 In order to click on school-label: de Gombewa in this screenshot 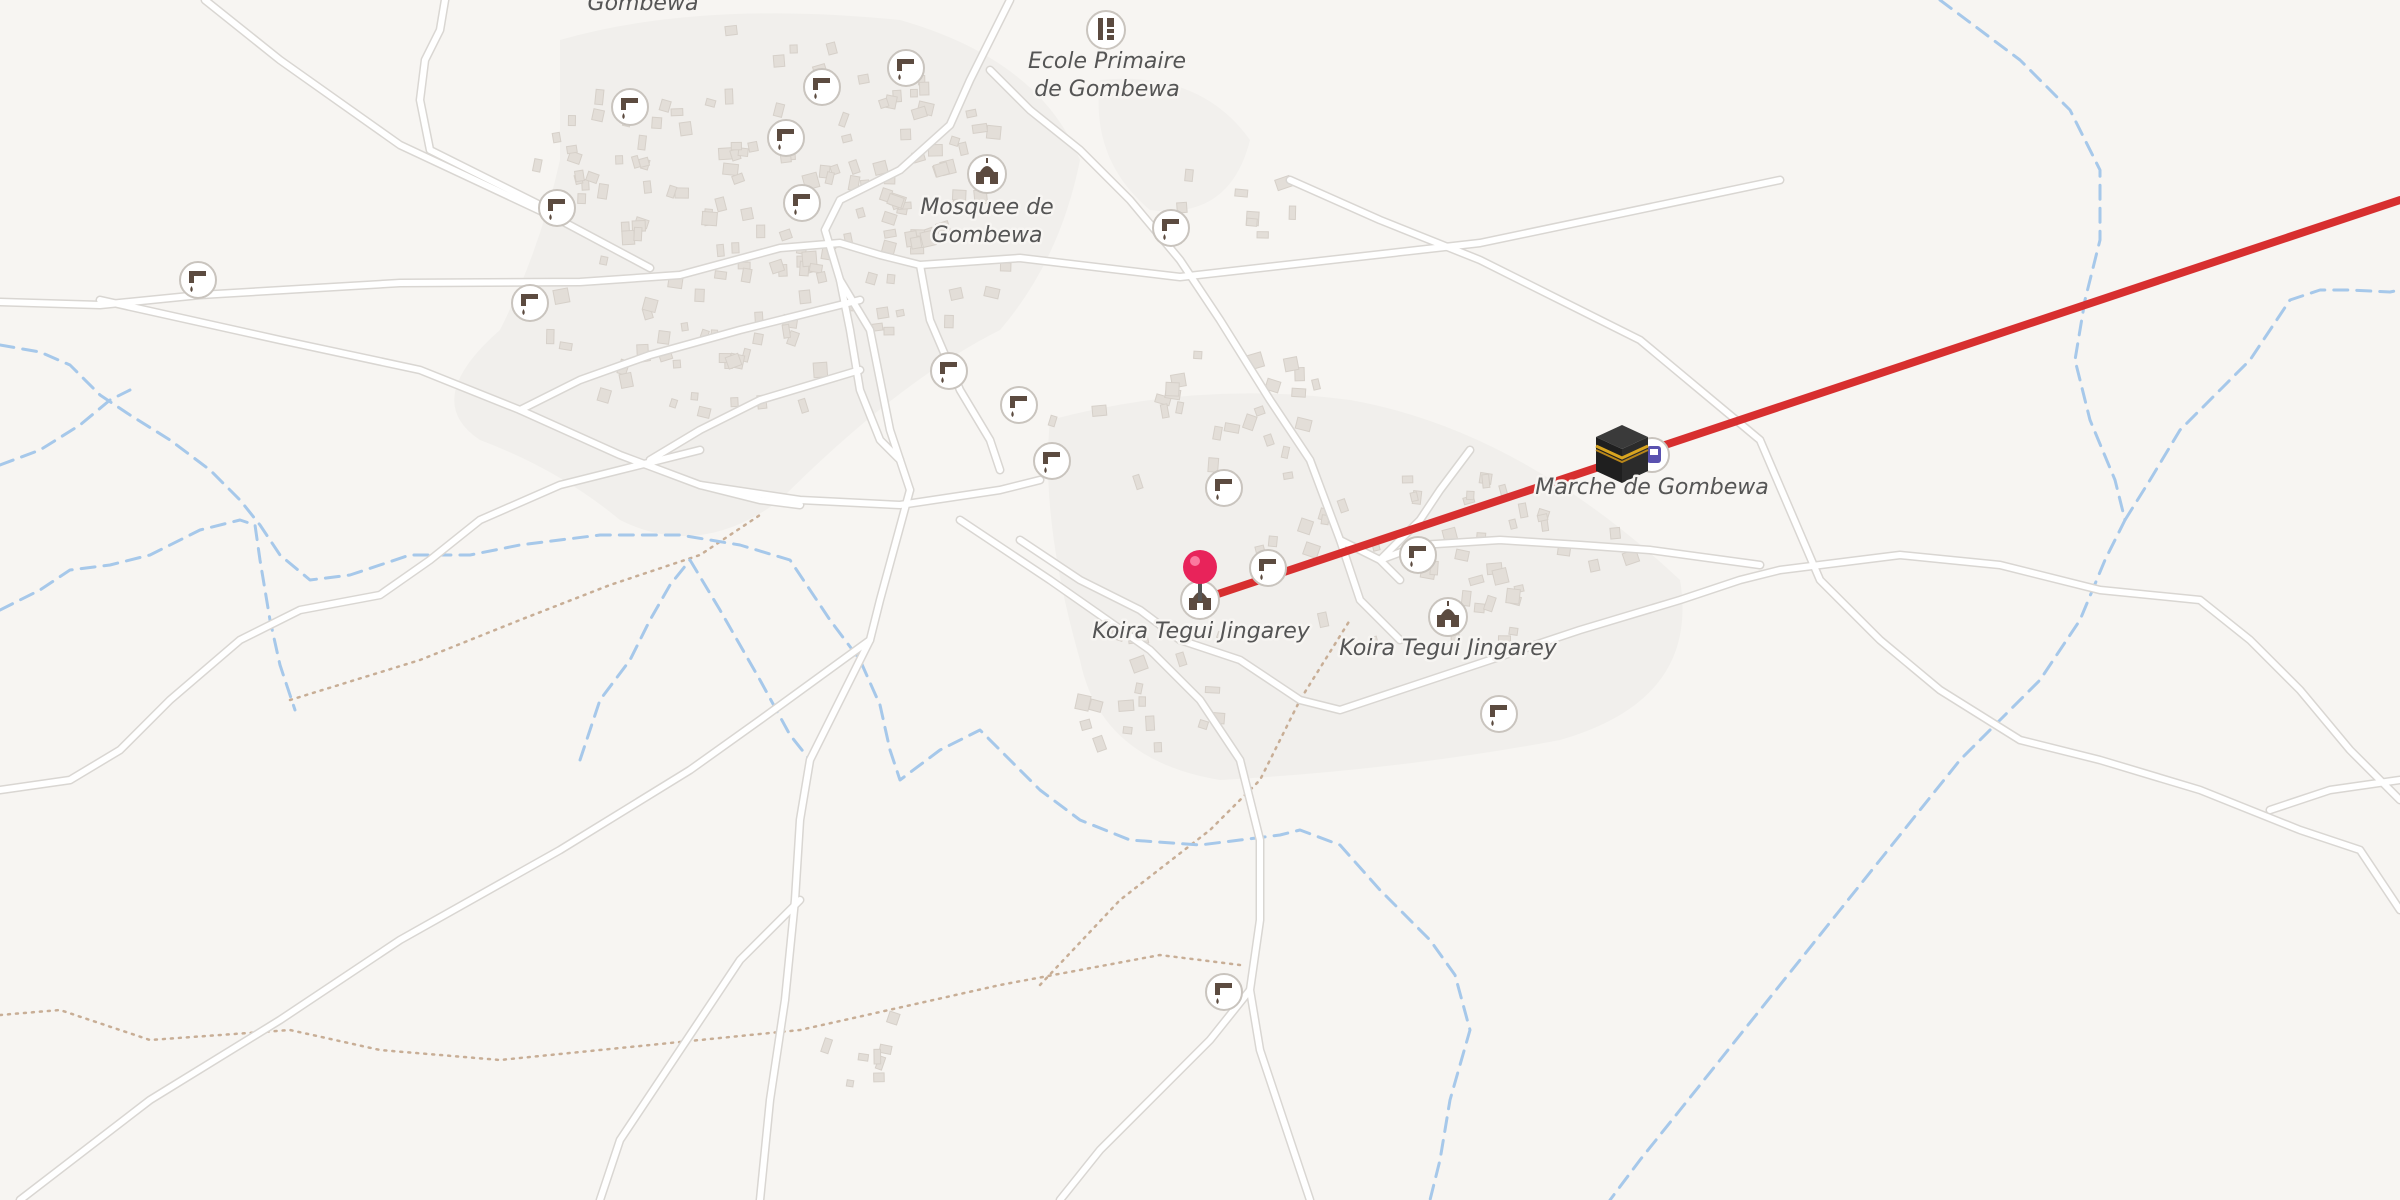, I will do `click(1106, 89)`.